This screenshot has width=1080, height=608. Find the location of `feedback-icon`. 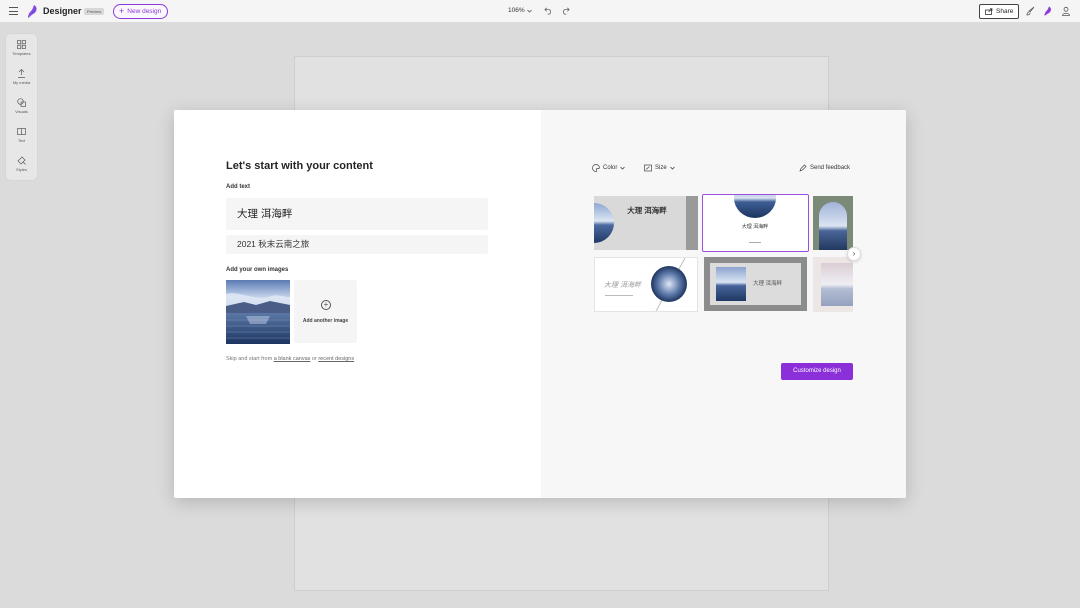

feedback-icon is located at coordinates (803, 168).